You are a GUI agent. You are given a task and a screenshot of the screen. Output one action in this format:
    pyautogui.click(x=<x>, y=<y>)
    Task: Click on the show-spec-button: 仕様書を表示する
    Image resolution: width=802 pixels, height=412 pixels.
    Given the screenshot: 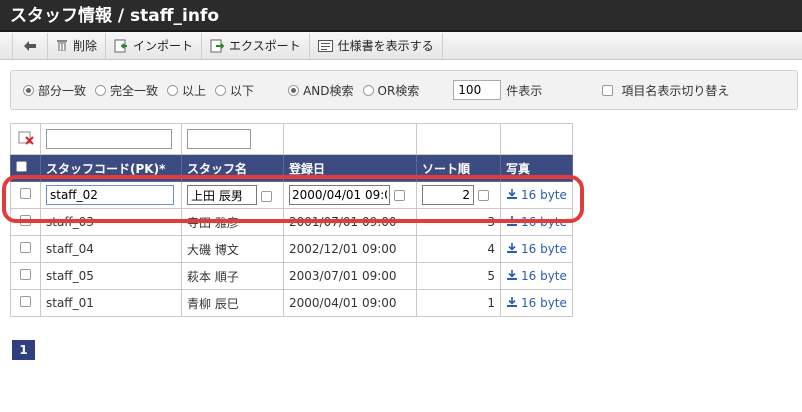 What is the action you would take?
    pyautogui.click(x=376, y=45)
    